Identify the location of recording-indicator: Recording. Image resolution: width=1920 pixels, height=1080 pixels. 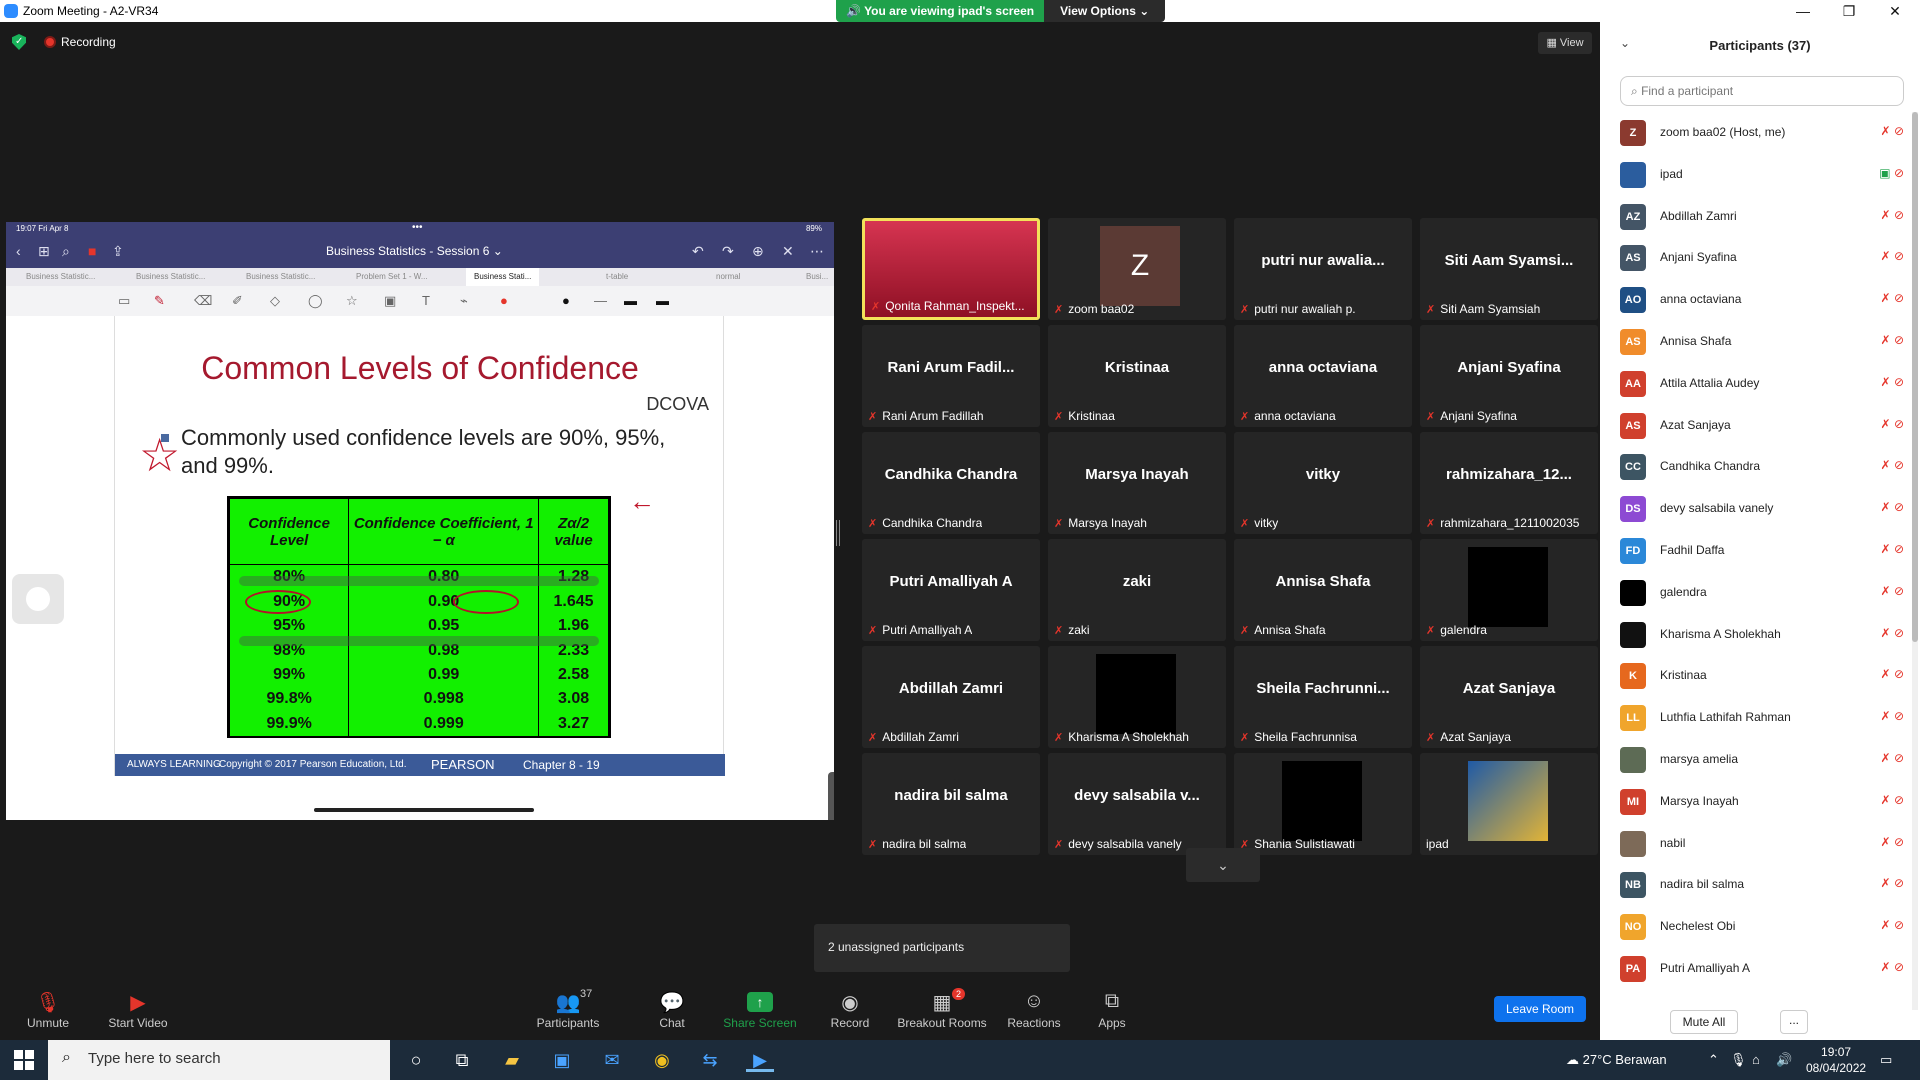
(80, 42).